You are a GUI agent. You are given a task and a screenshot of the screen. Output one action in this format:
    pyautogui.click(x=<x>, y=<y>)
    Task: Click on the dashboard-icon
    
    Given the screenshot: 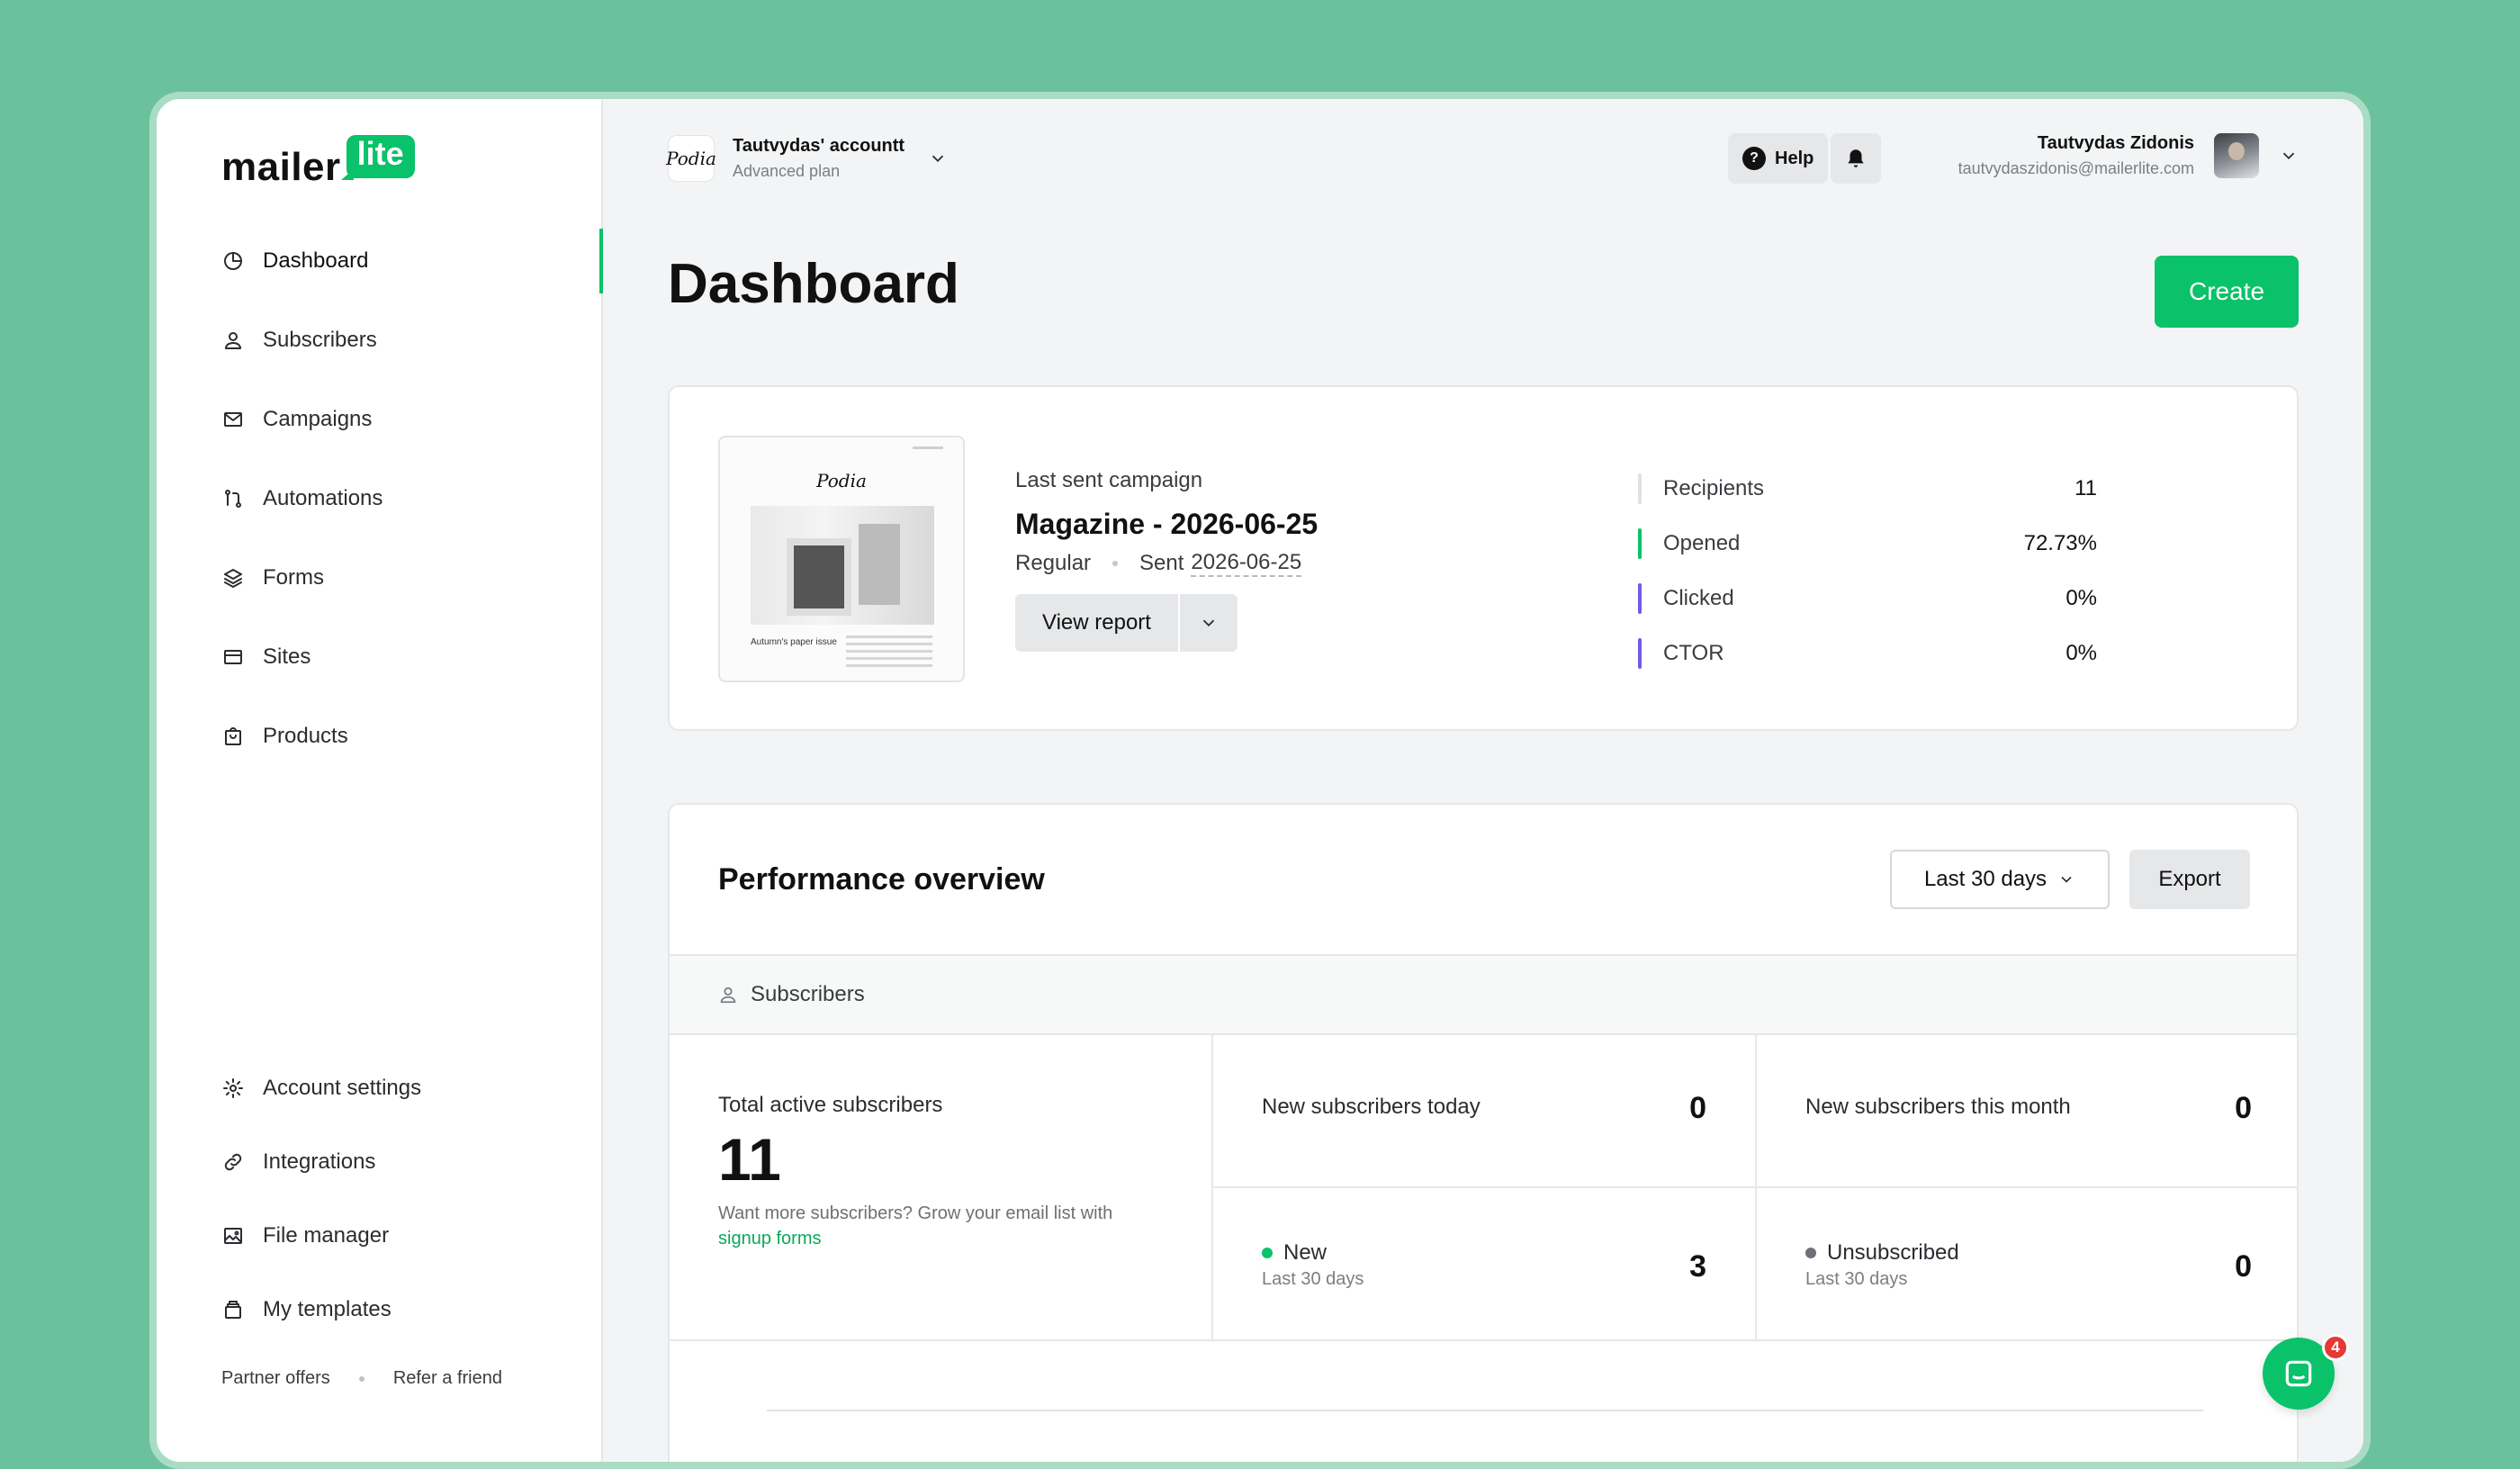 What is the action you would take?
    pyautogui.click(x=233, y=261)
    